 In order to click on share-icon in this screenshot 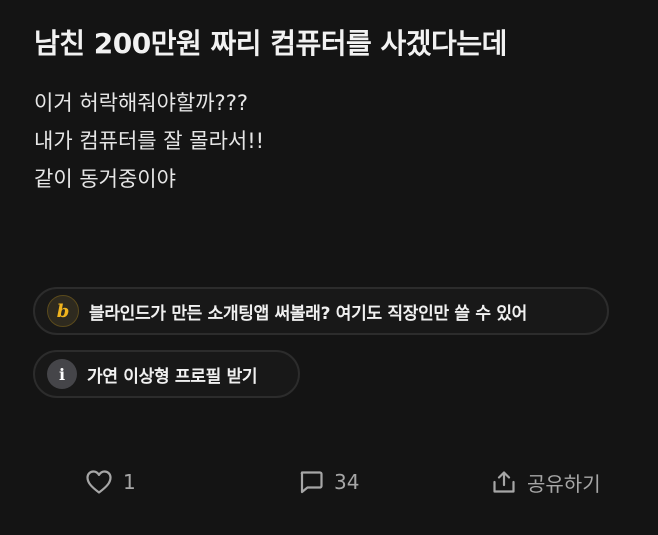, I will do `click(504, 482)`.